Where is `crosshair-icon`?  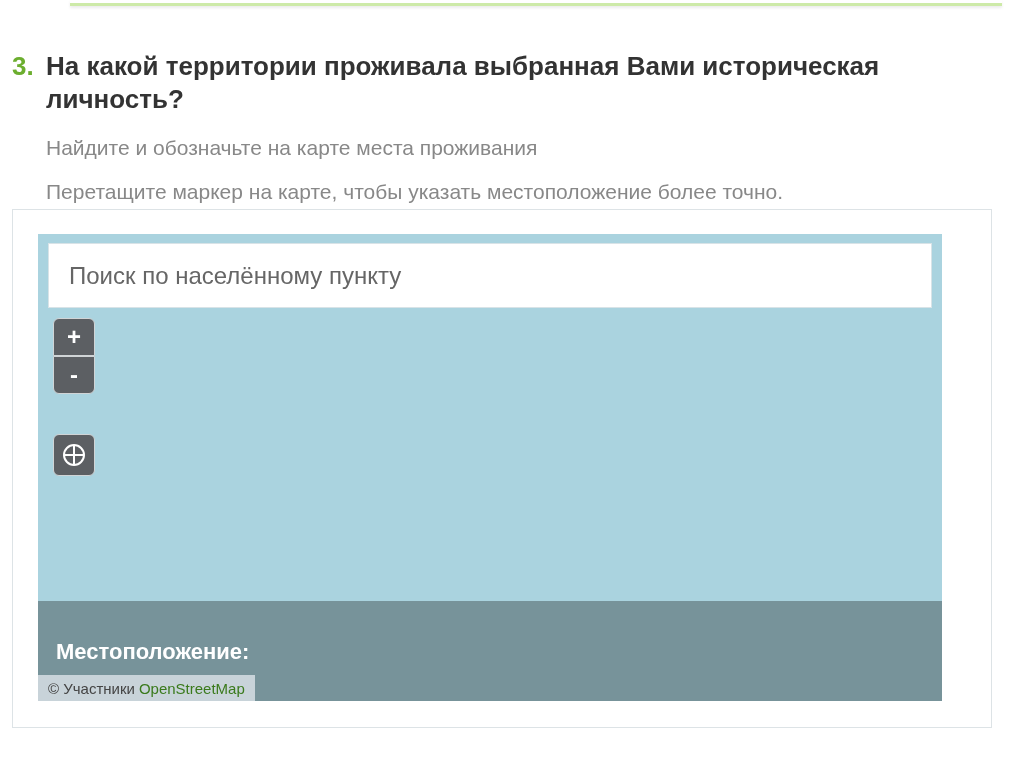
crosshair-icon is located at coordinates (74, 455).